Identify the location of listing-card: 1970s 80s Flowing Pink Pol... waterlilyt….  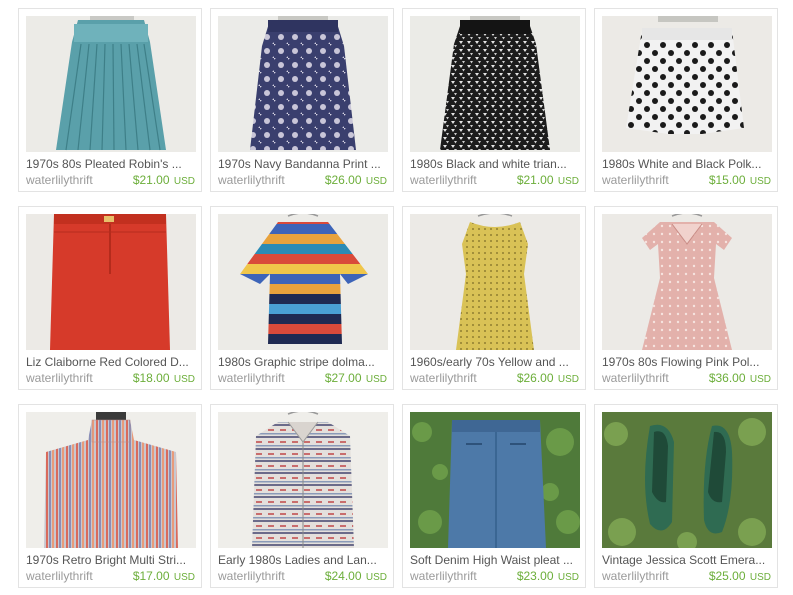
(686, 298).